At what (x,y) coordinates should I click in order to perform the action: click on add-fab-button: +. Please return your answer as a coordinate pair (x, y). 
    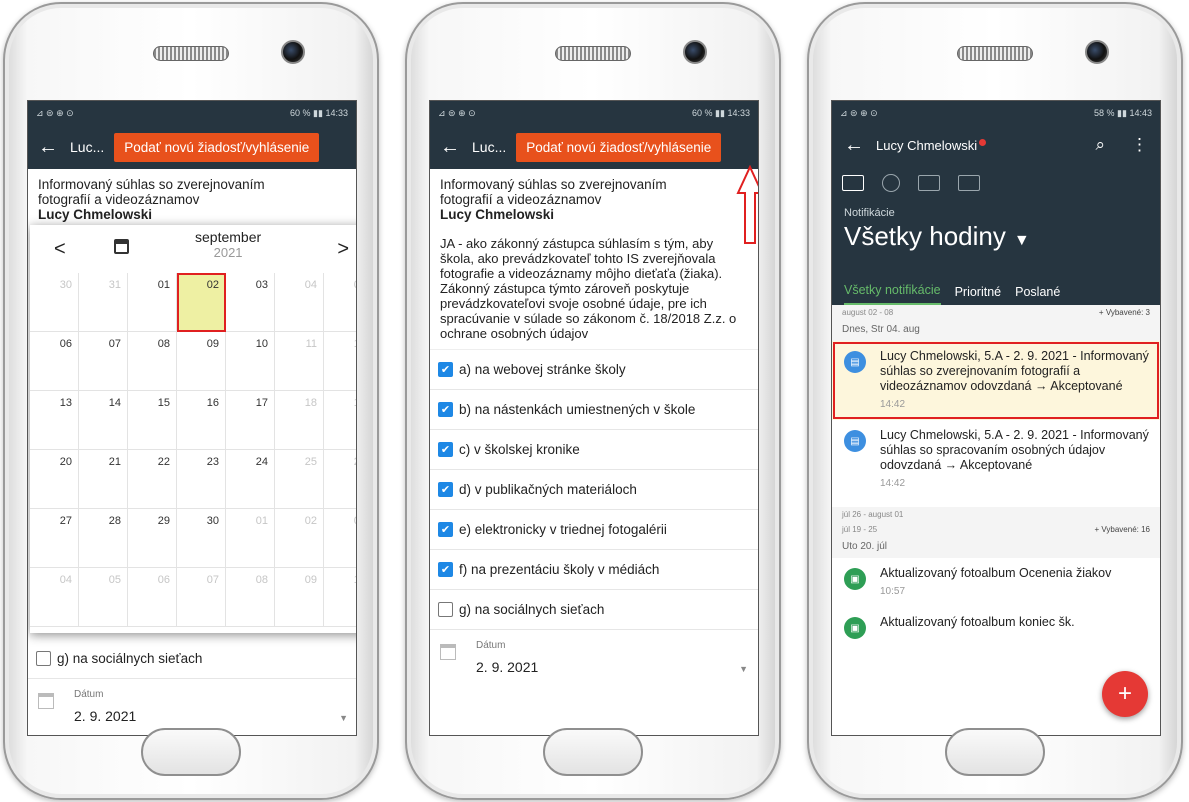
    Looking at the image, I should click on (1125, 694).